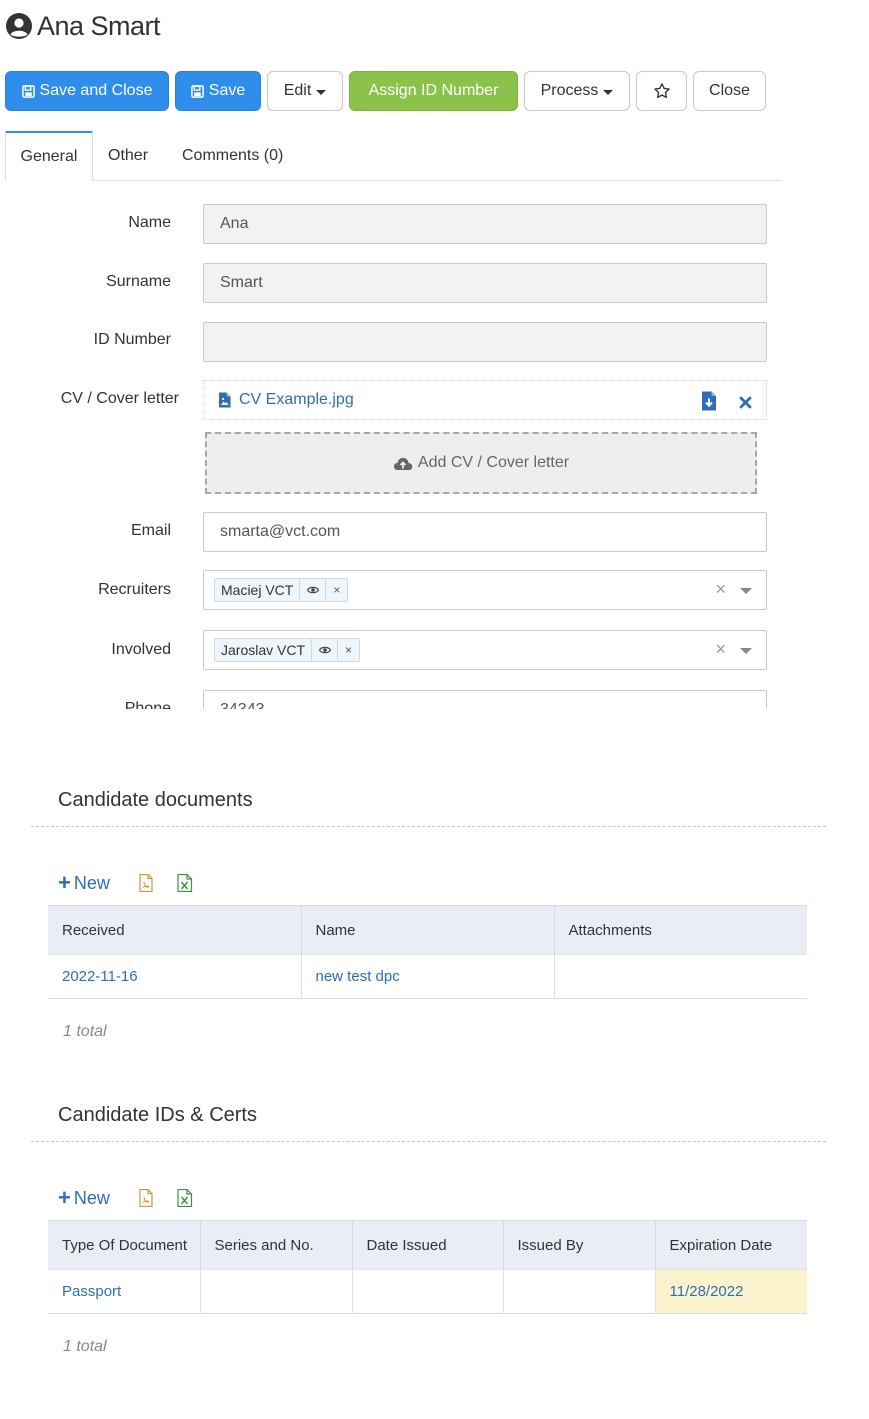 This screenshot has height=1419, width=869. I want to click on email-label: Email, so click(150, 530).